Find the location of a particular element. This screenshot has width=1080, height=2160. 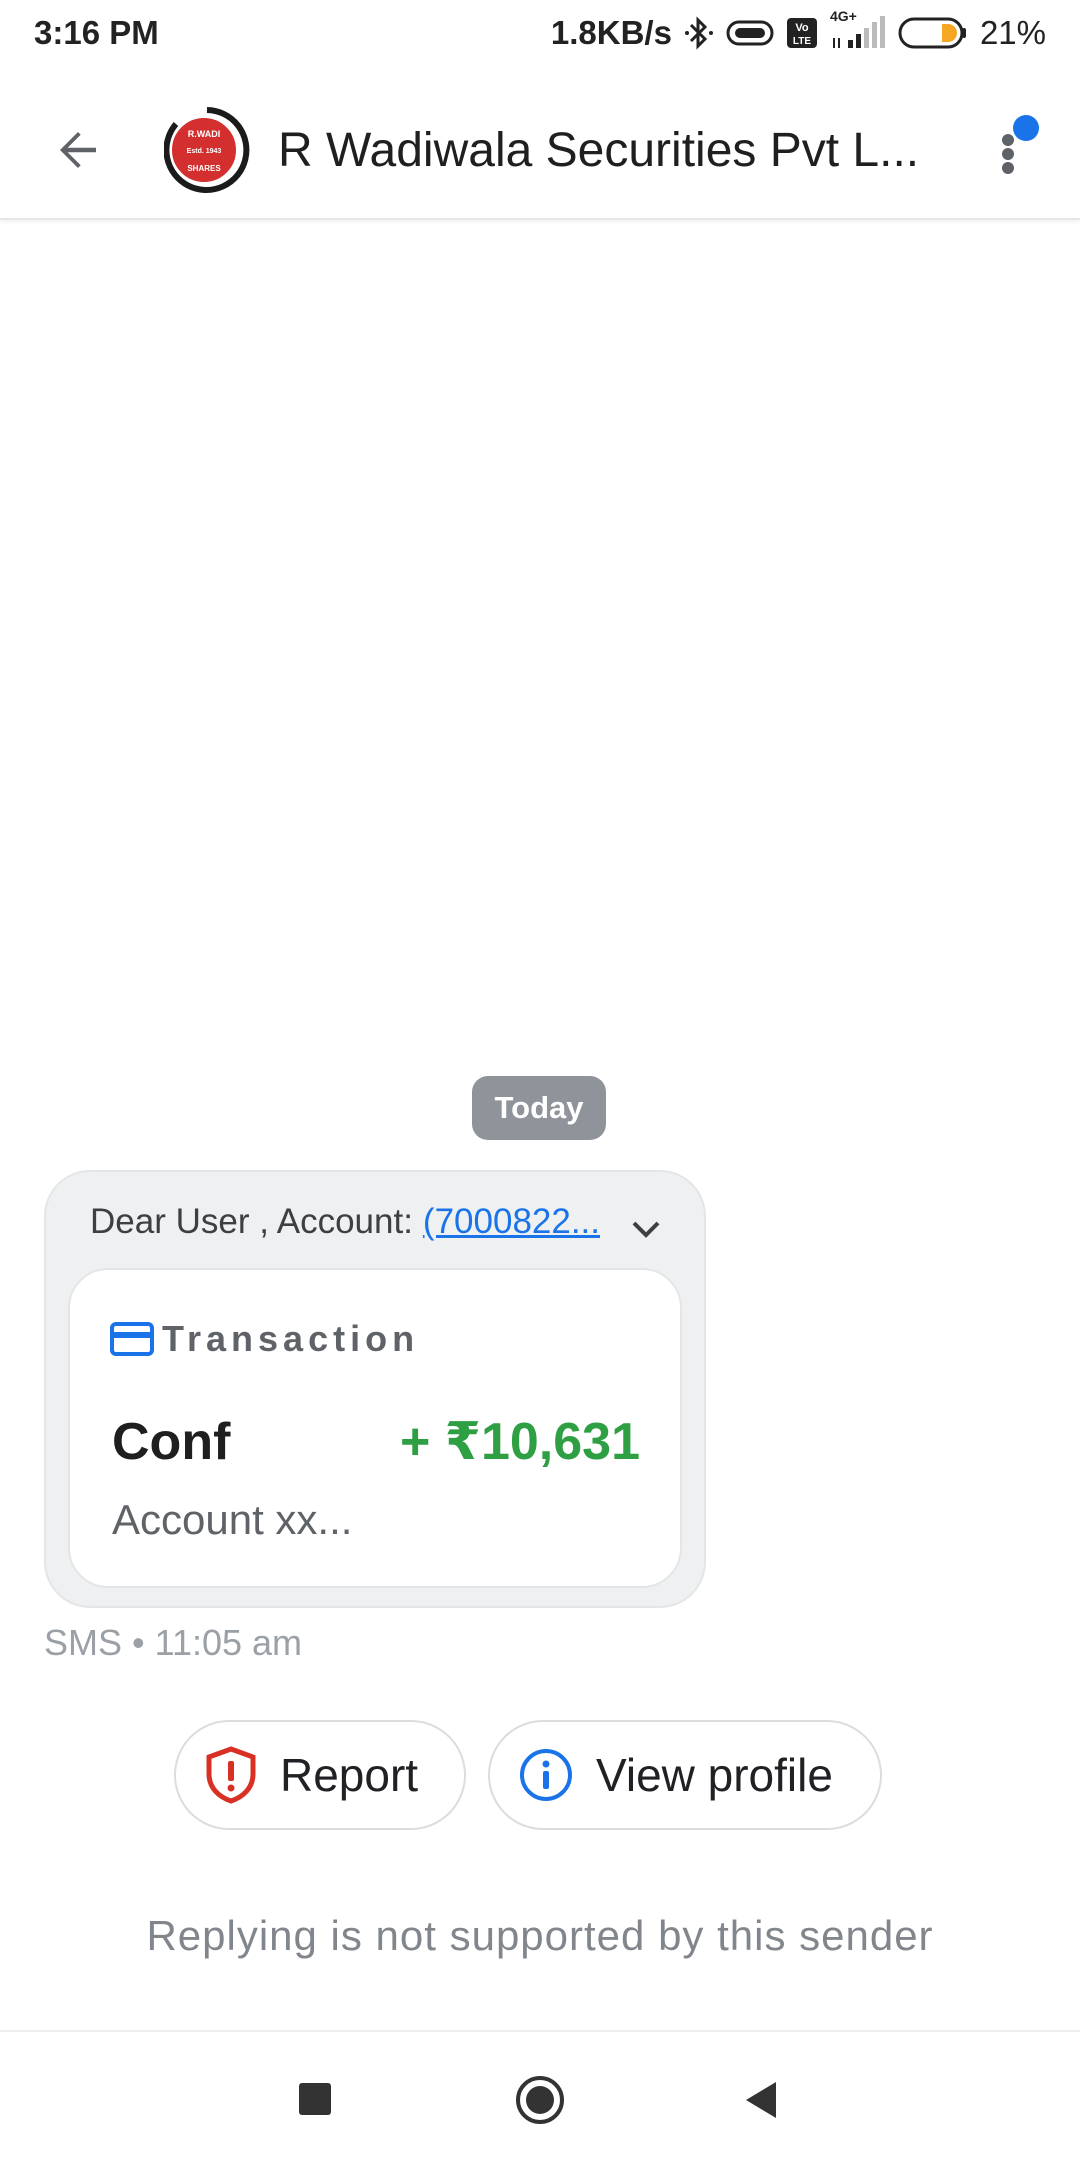

message-header-text: Dear User , Account: is located at coordinates (251, 1221).